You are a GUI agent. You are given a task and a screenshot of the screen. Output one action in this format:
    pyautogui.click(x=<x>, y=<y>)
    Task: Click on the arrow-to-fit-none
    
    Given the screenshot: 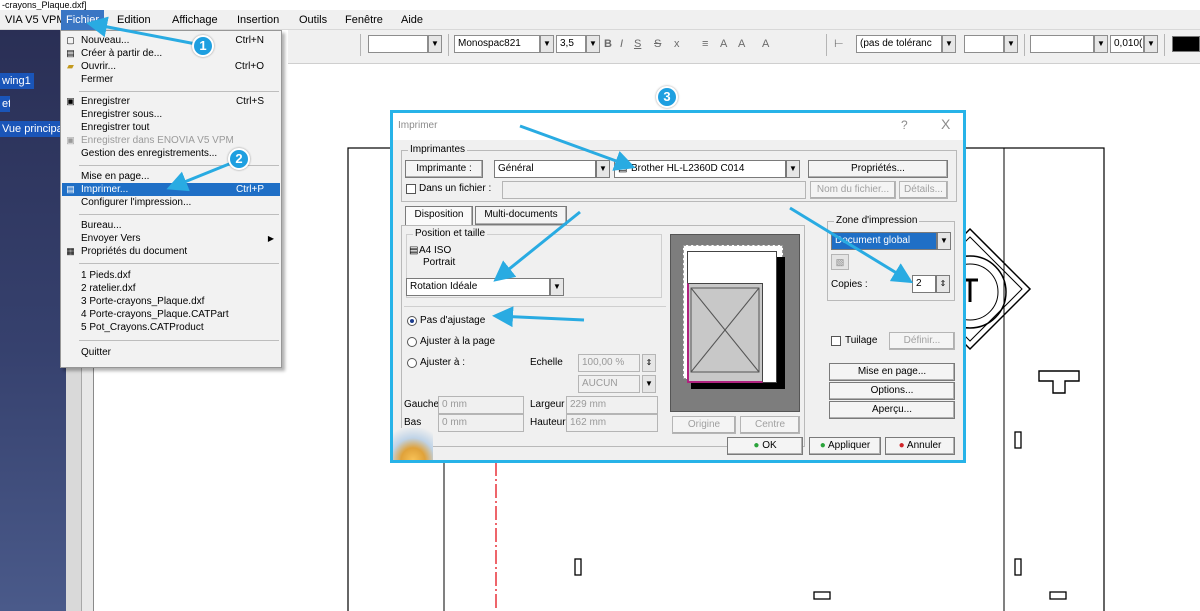 What is the action you would take?
    pyautogui.click(x=538, y=317)
    